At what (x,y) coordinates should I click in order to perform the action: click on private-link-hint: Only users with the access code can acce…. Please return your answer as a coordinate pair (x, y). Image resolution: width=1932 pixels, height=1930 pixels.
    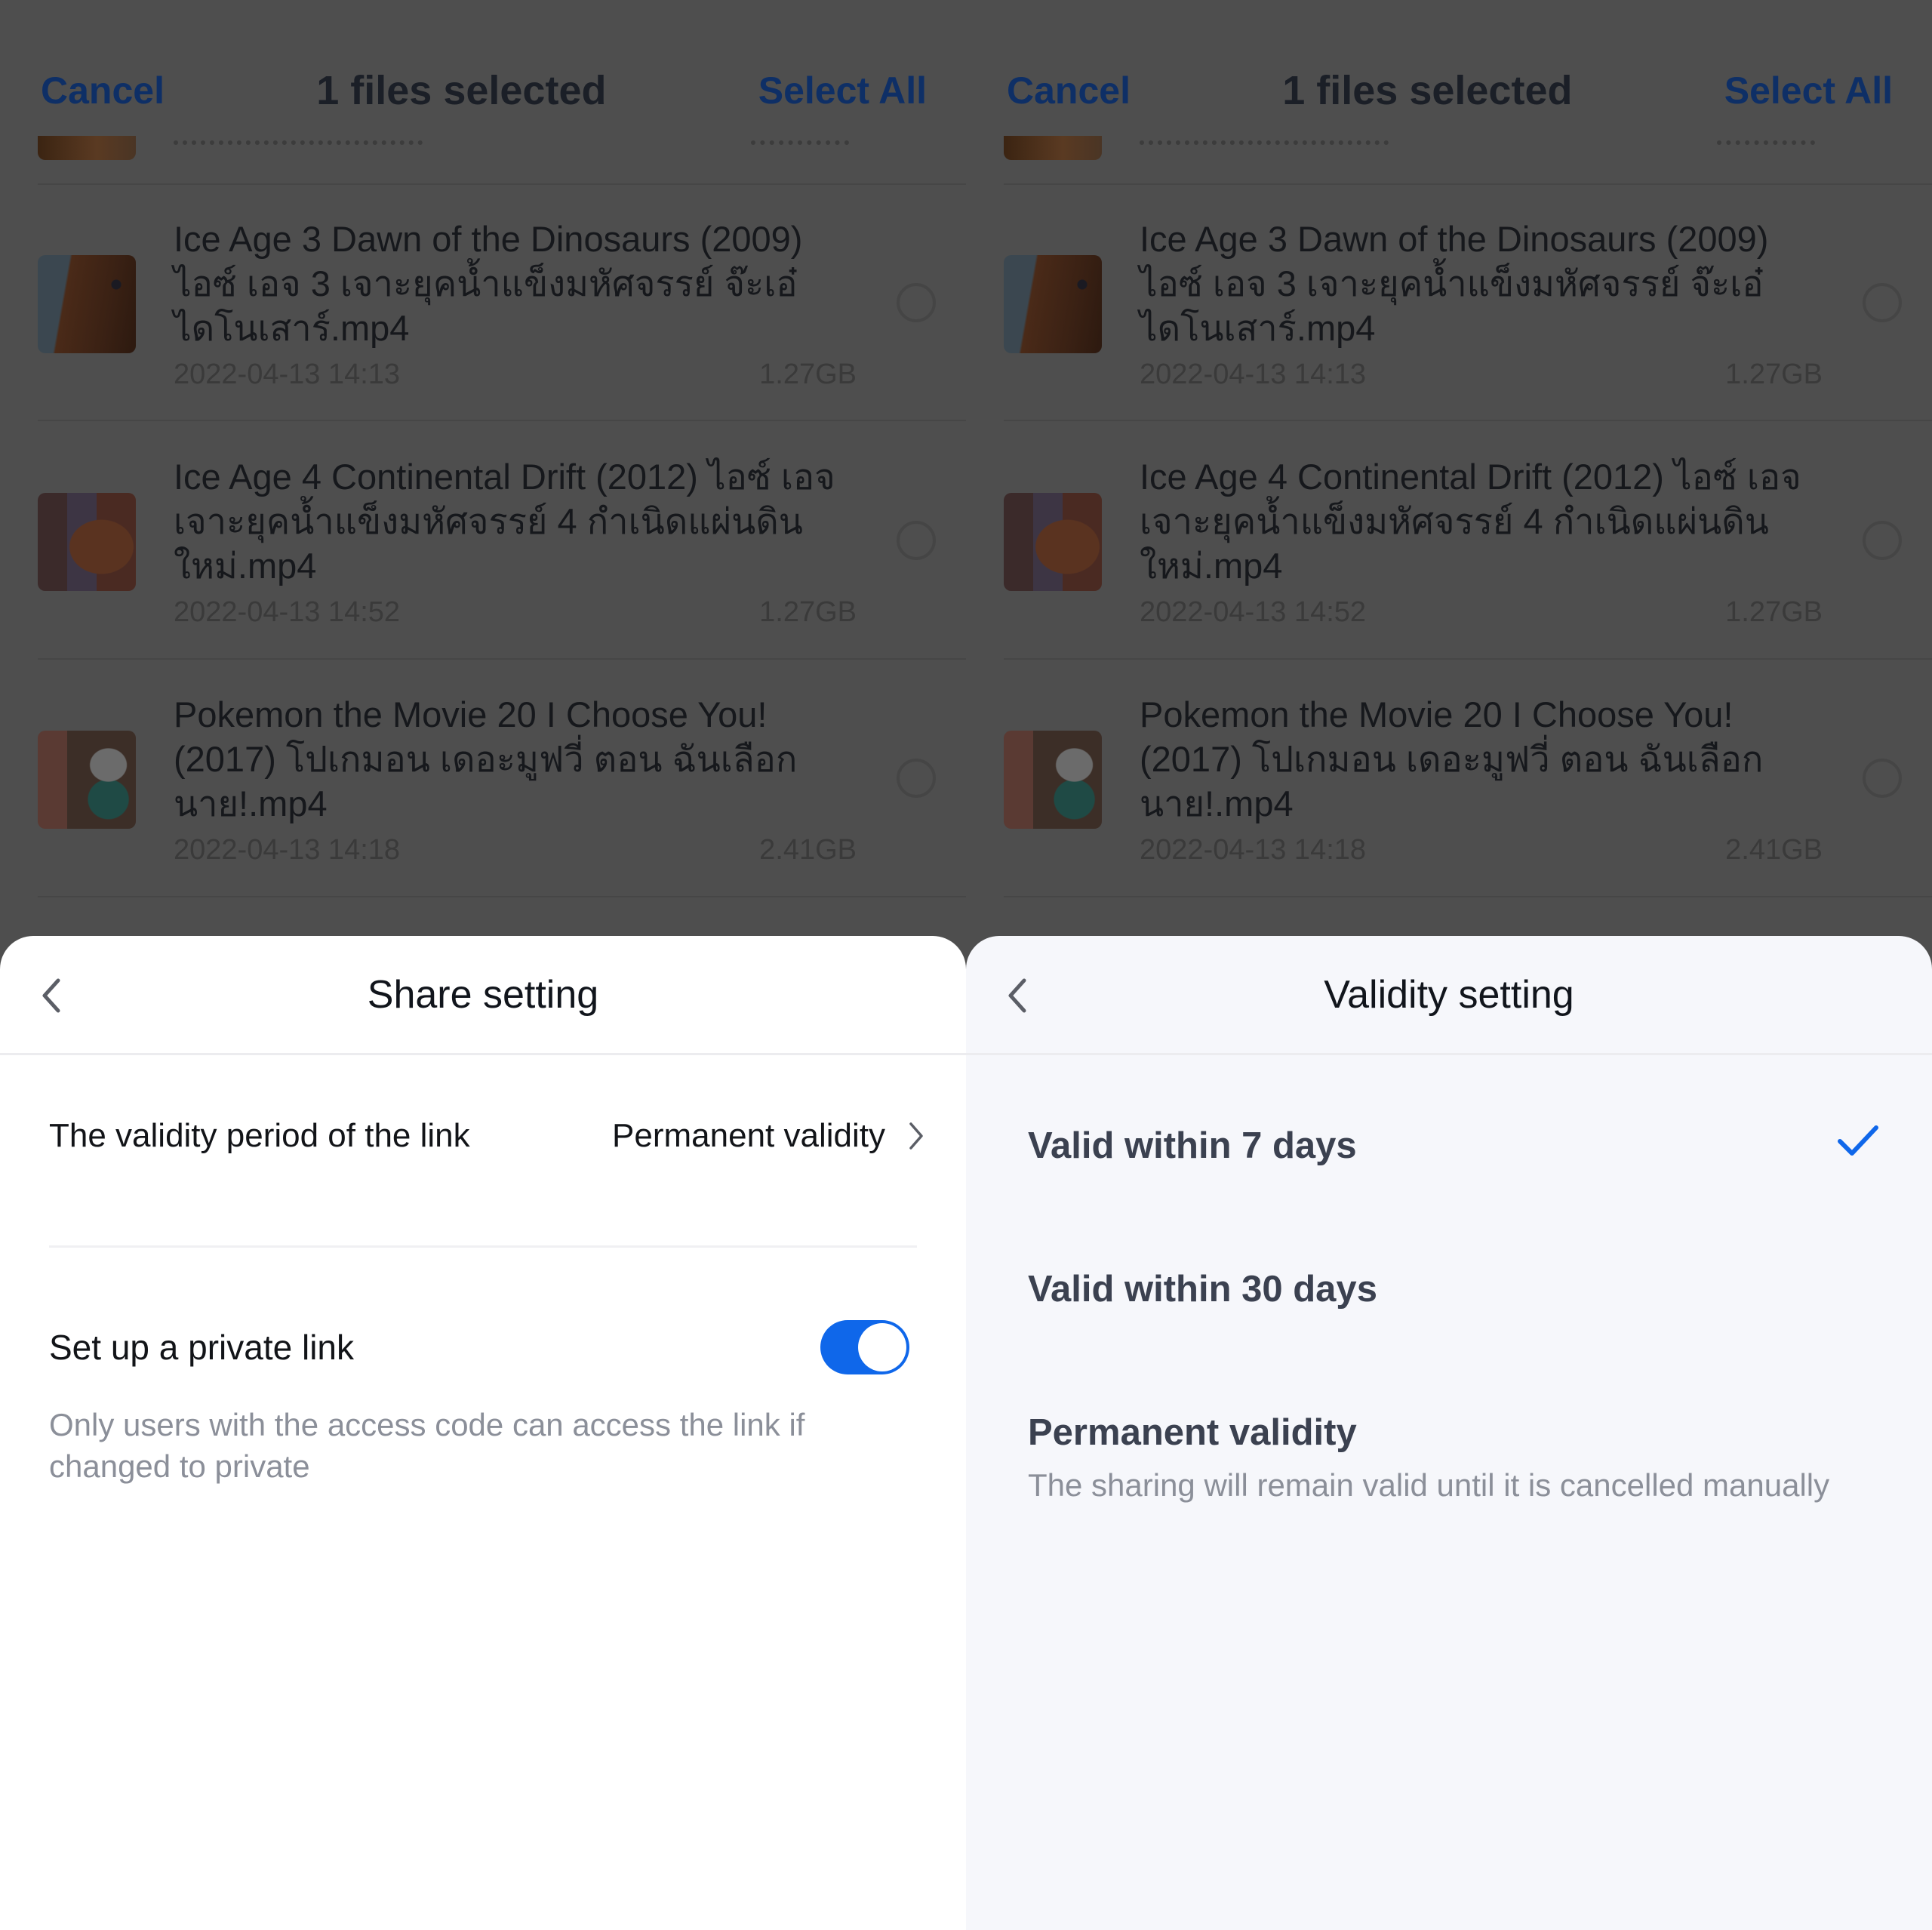
    Looking at the image, I should click on (427, 1446).